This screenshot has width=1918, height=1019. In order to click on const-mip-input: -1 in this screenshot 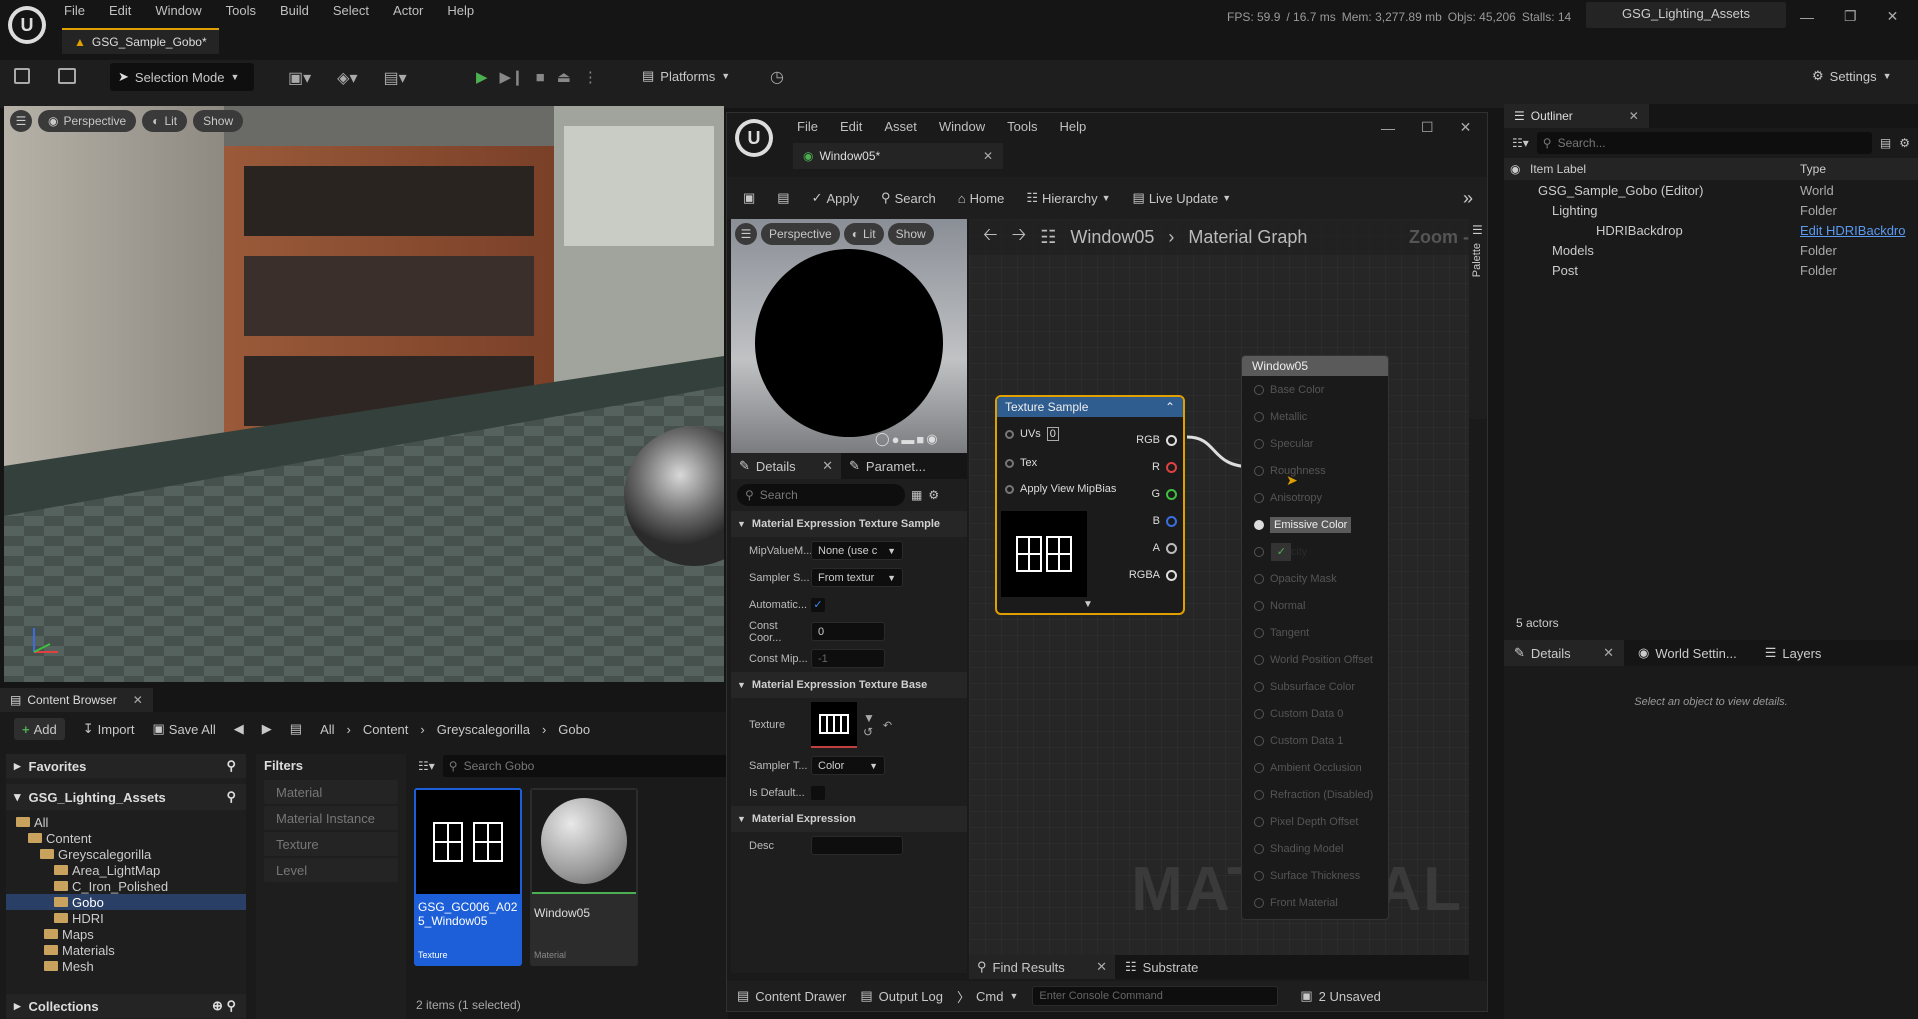, I will do `click(848, 658)`.